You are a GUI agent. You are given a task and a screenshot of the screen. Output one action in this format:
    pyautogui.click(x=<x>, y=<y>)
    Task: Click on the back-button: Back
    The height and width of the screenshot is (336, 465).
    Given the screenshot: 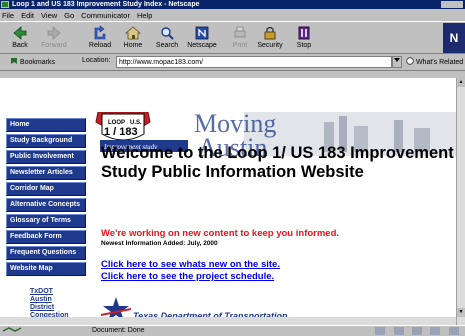 What is the action you would take?
    pyautogui.click(x=20, y=38)
    